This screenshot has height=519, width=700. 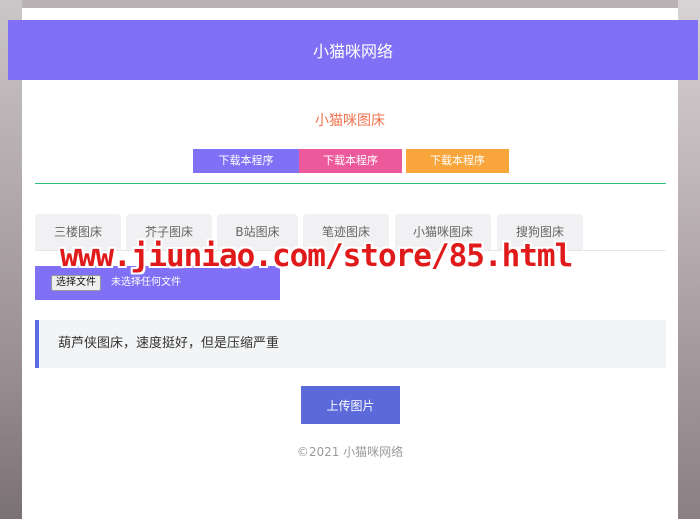 I want to click on watermark-text: www.jiuniao.com/store/85.html, so click(x=316, y=256).